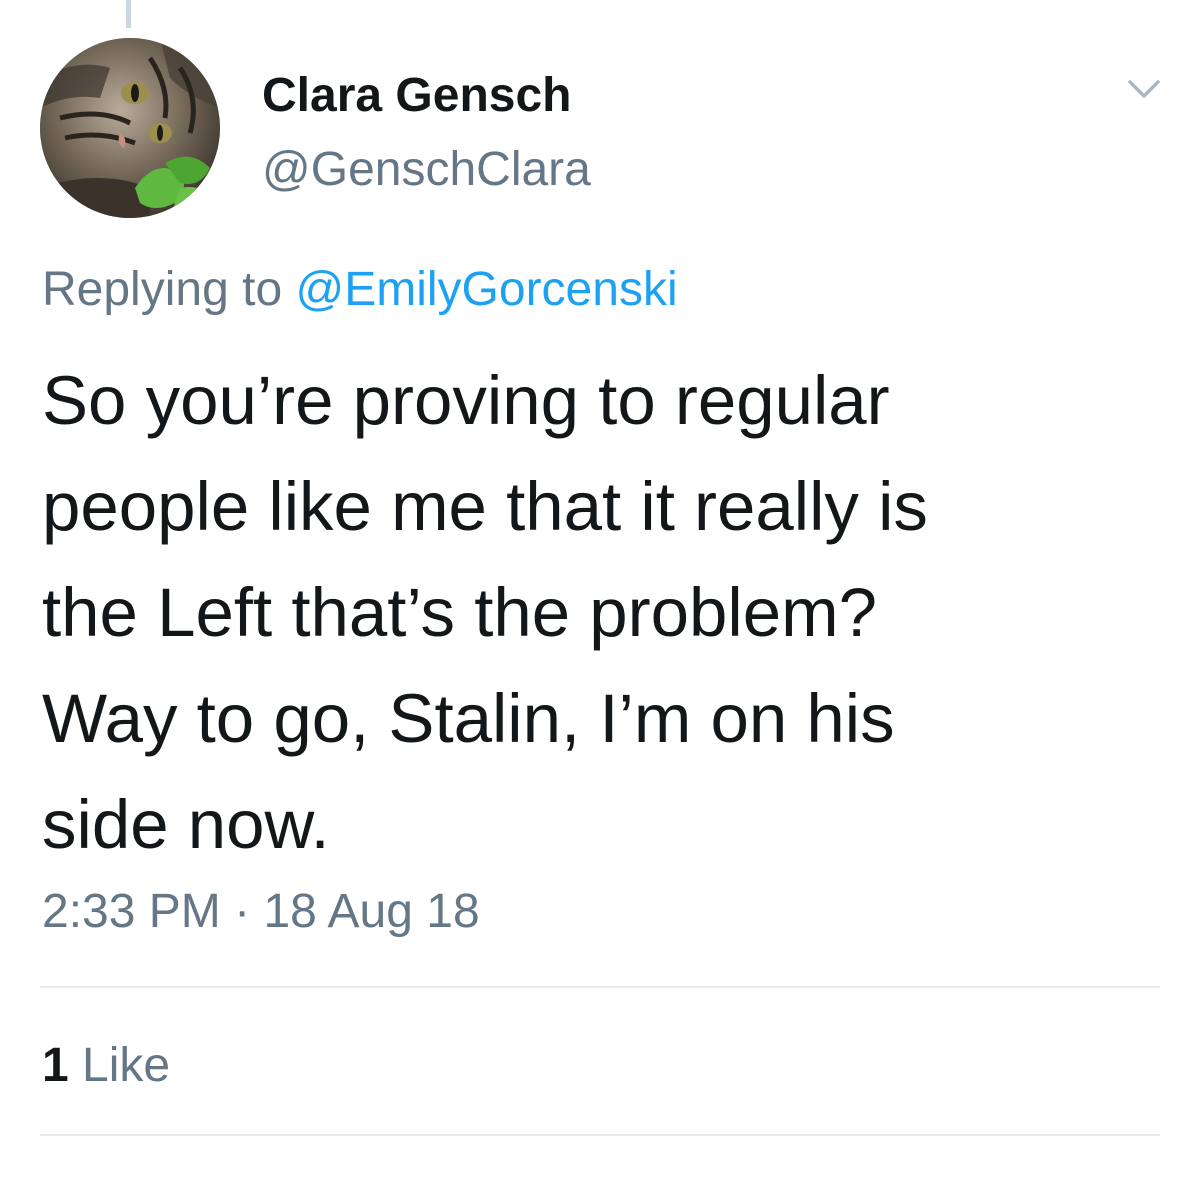 The width and height of the screenshot is (1200, 1182). I want to click on tweet-timestamp: 2:33 PM · 18 Aug 18, so click(261, 911).